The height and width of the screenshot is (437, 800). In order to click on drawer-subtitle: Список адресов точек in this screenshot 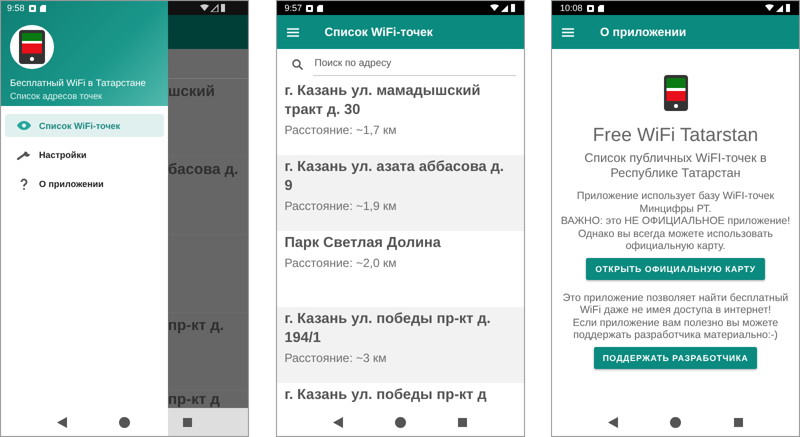, I will do `click(57, 96)`.